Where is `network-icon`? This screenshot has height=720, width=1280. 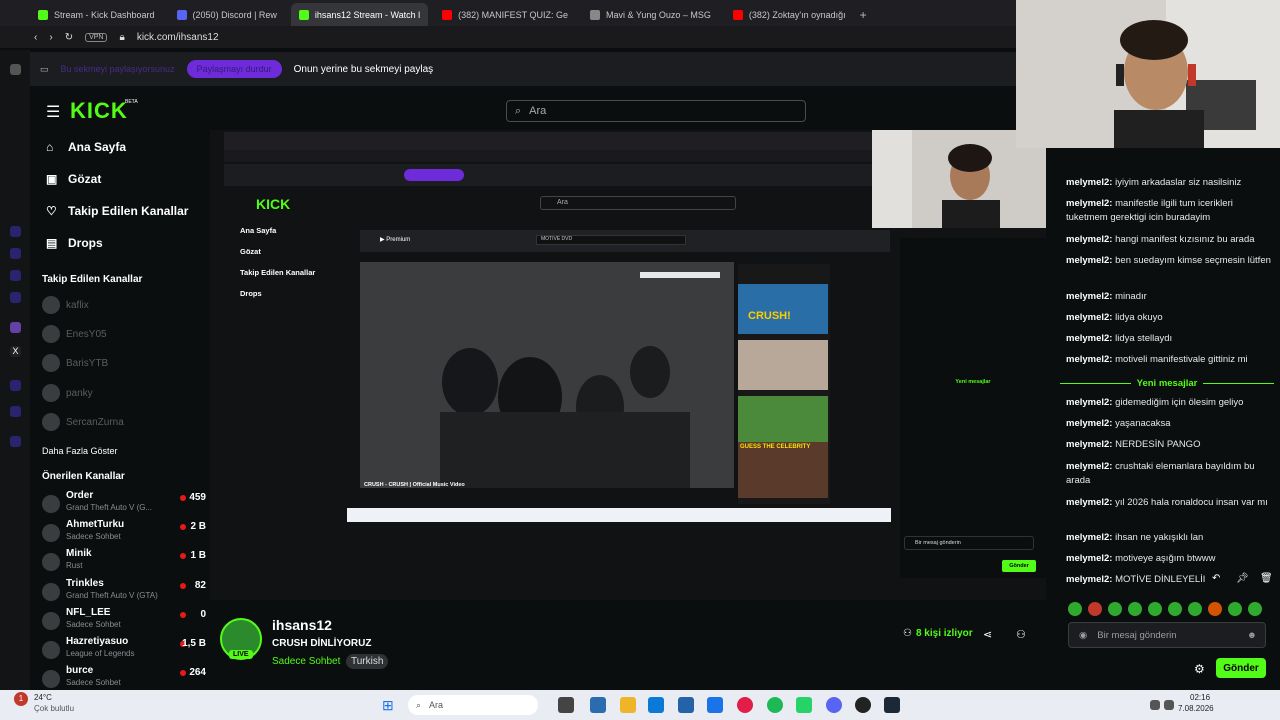
network-icon is located at coordinates (1169, 705).